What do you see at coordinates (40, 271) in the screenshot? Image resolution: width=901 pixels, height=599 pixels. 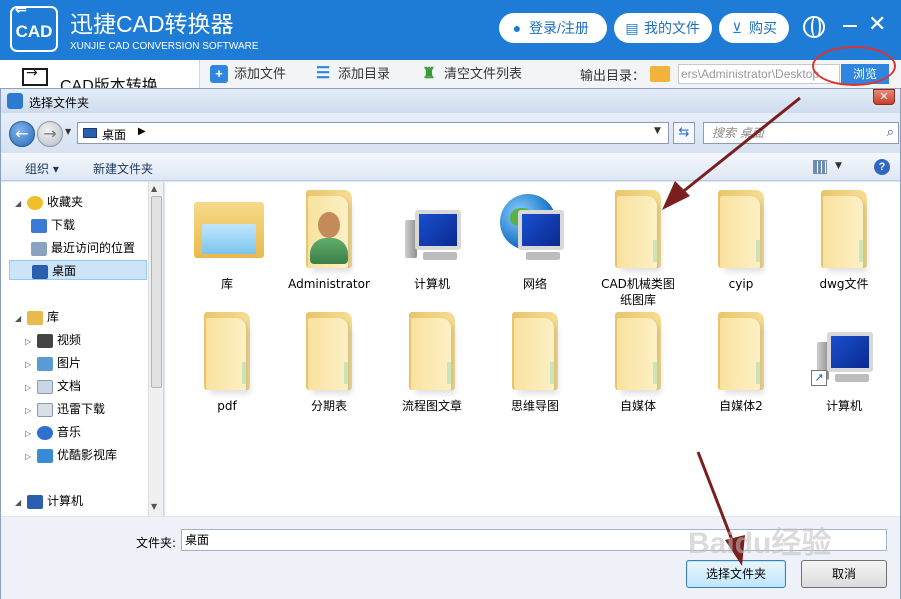 I see `desktop-icon` at bounding box center [40, 271].